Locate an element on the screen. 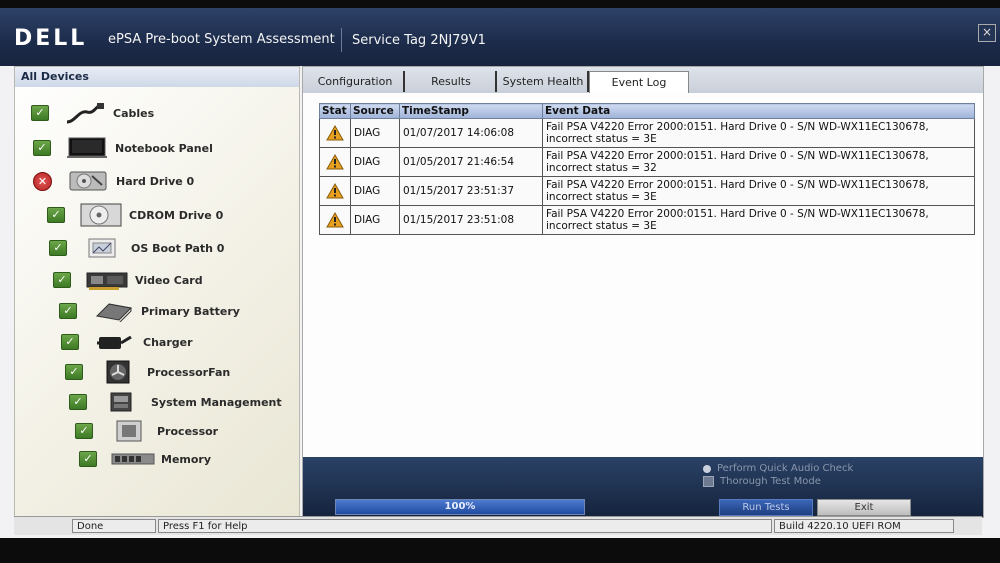  device-item: ✓ CDROM Drive 0 is located at coordinates (135, 215).